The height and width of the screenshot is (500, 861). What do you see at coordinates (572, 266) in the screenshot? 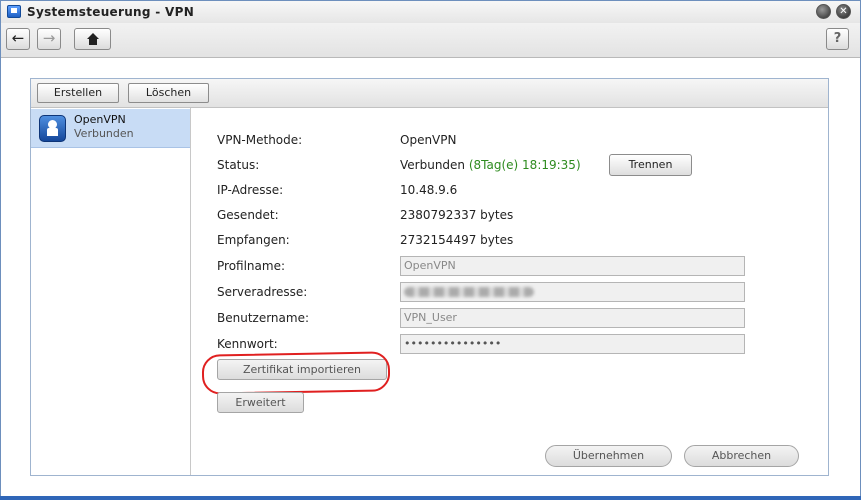
I see `profile-name-field: OpenVPN` at bounding box center [572, 266].